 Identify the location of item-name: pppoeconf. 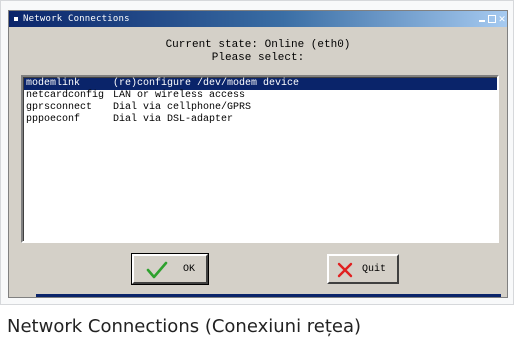
(53, 119).